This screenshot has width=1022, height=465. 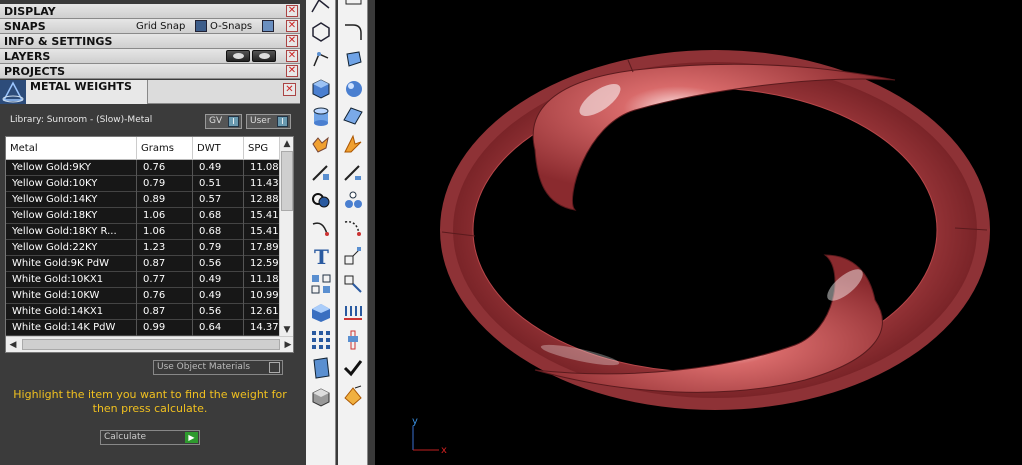 I want to click on rollout-snaps-label: SNAPS, so click(x=25, y=26).